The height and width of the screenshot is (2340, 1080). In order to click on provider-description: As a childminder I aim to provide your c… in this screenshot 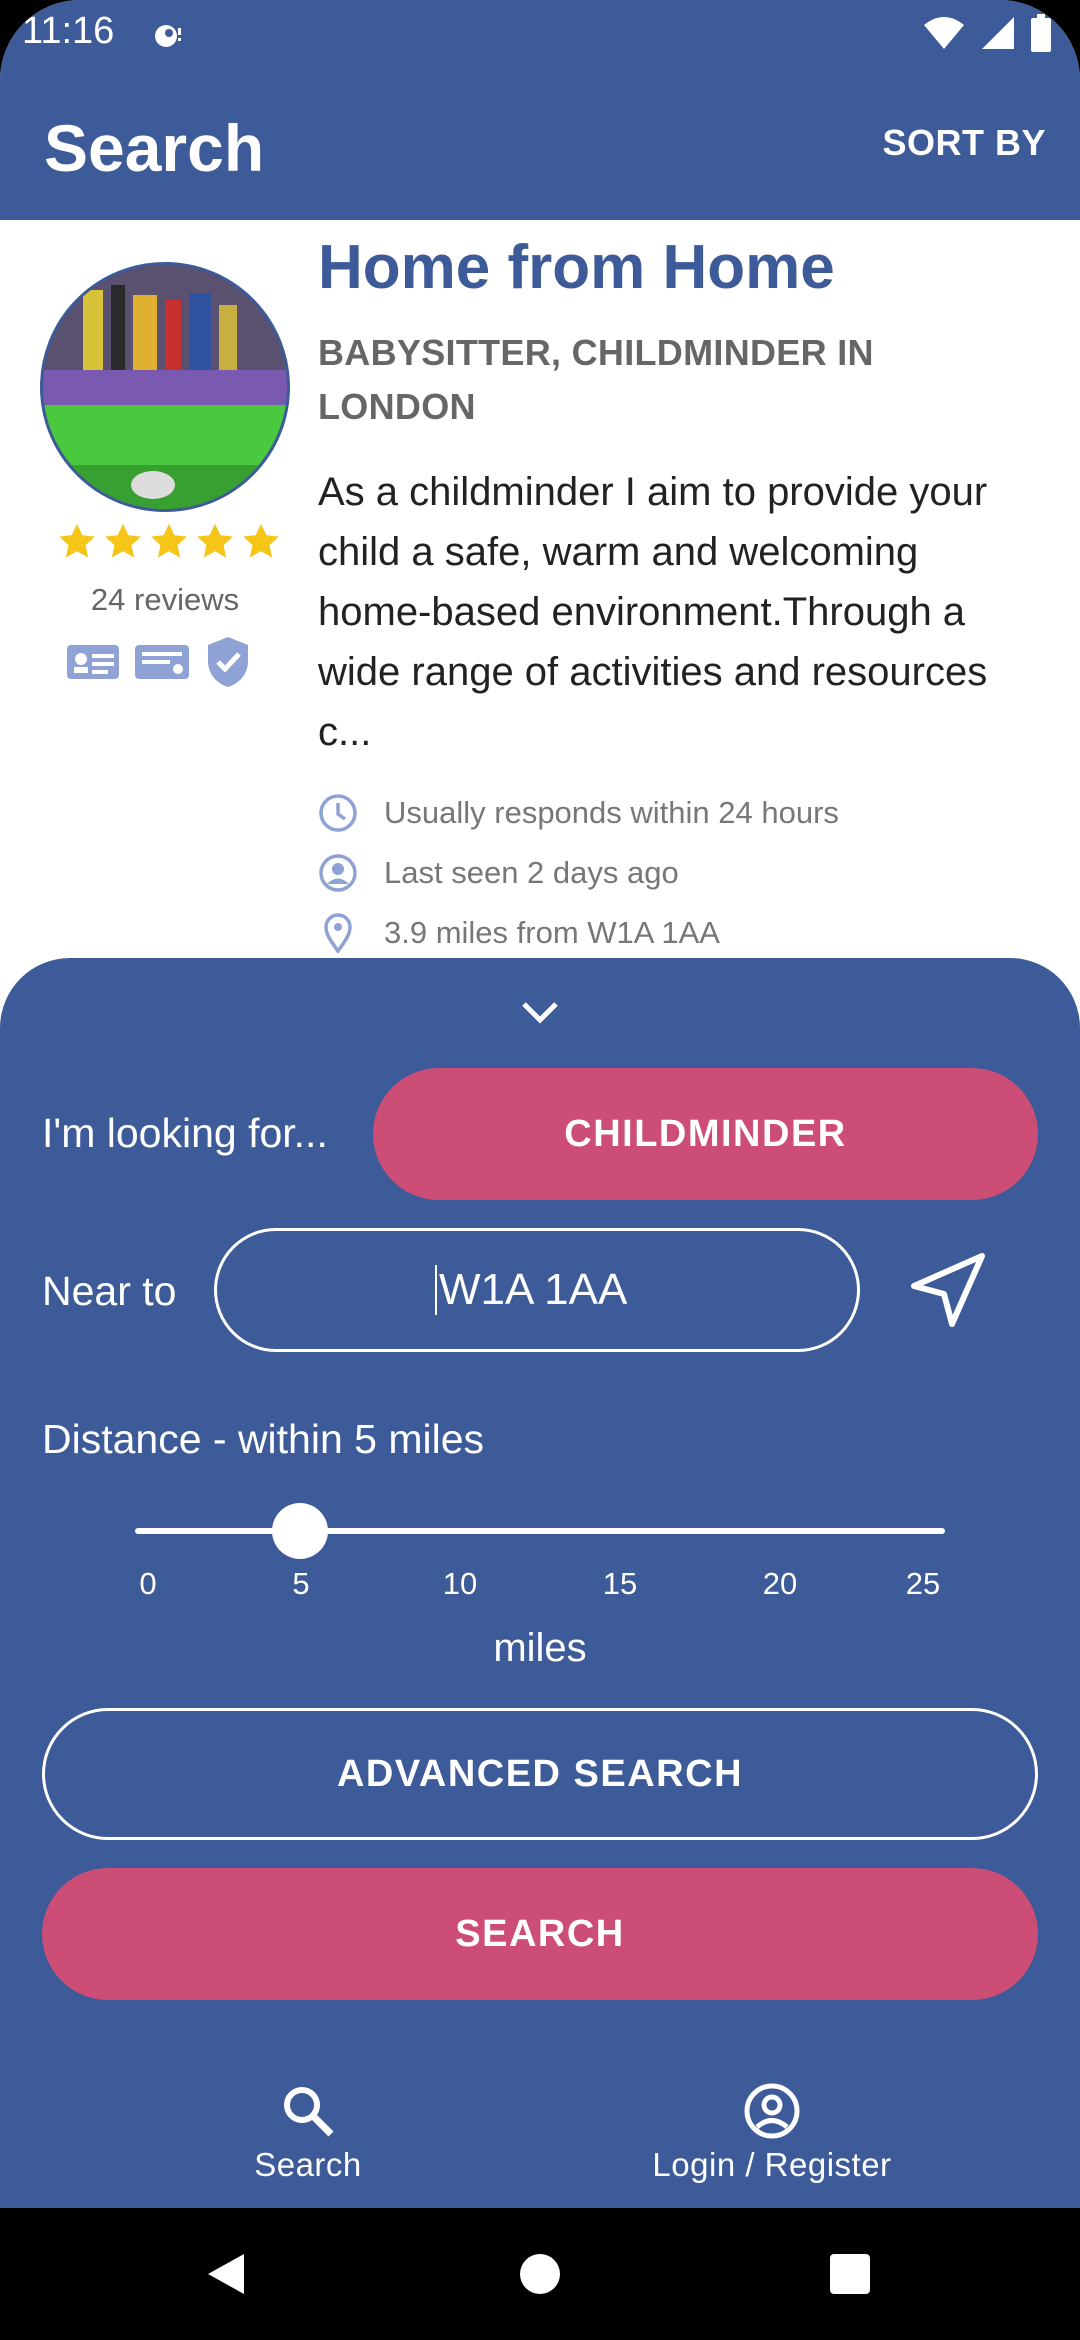, I will do `click(653, 612)`.